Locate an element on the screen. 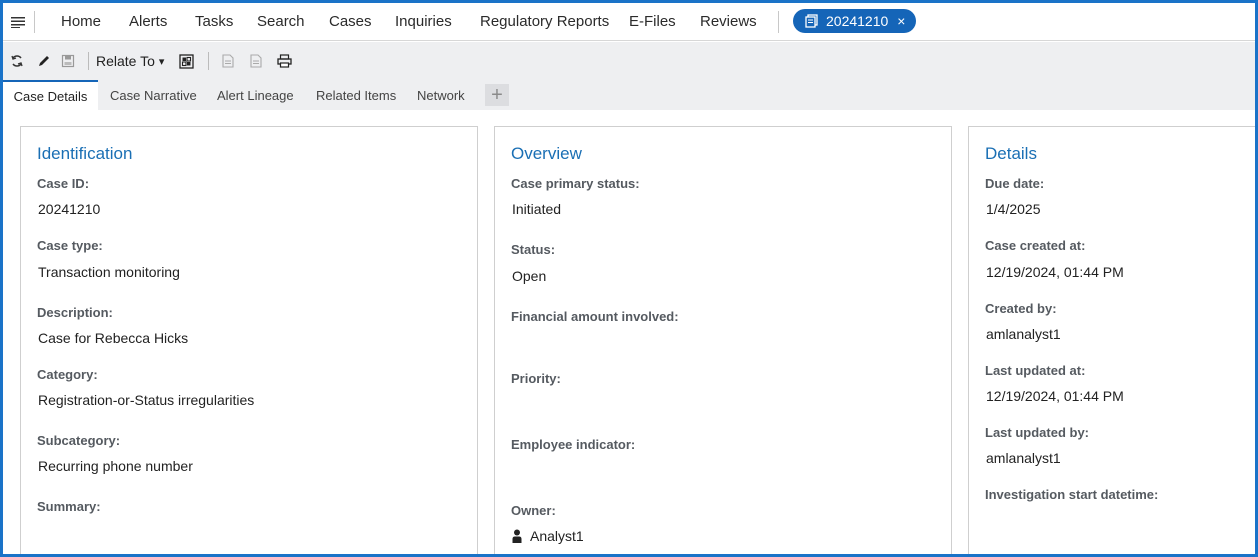  relate-to-dropdown: Relate To ▾ is located at coordinates (130, 61).